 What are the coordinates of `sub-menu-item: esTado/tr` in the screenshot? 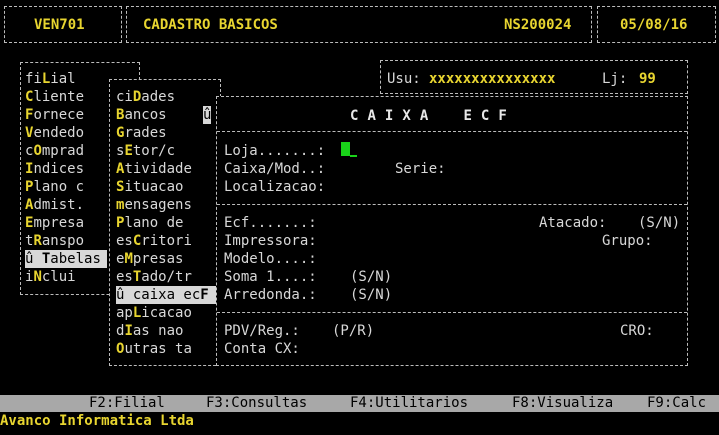 It's located at (166, 277).